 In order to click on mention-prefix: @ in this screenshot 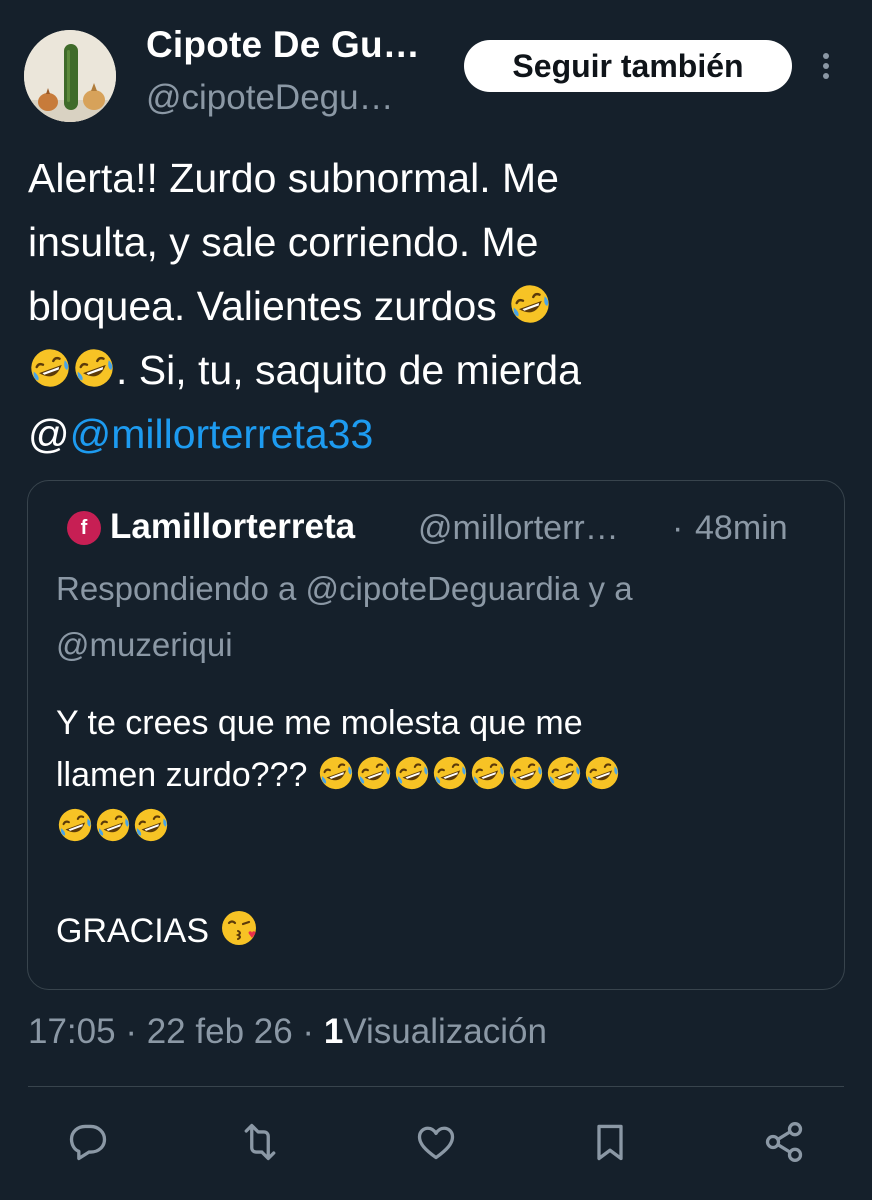, I will do `click(49, 434)`.